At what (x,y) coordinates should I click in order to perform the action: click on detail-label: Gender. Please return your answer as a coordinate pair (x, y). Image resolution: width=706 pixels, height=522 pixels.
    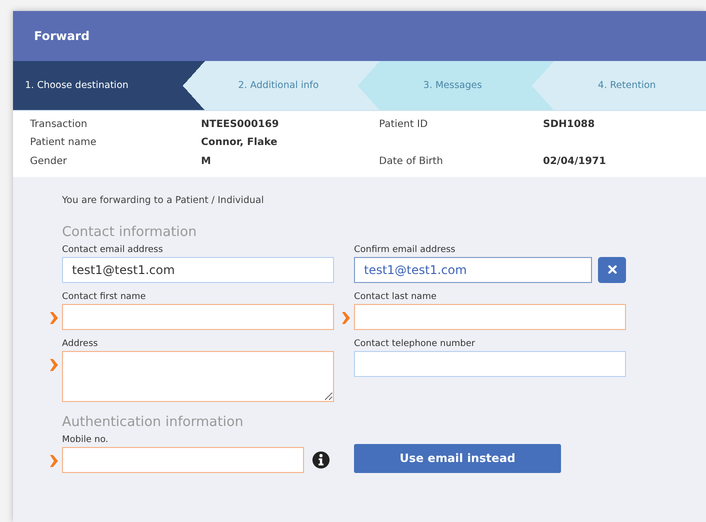
    Looking at the image, I should click on (49, 161).